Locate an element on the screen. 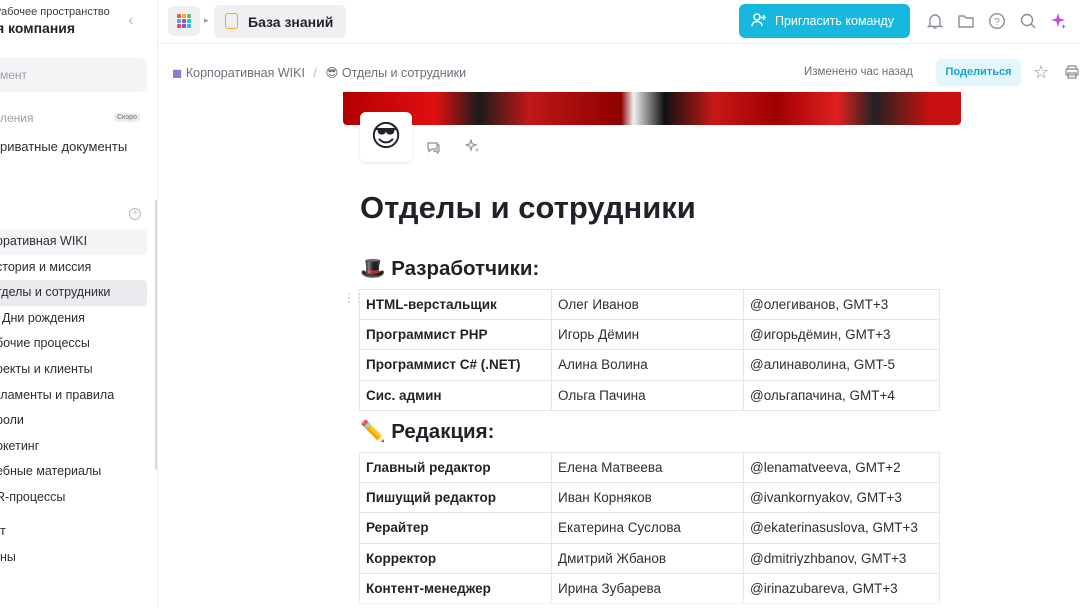 This screenshot has width=1080, height=608. table-cell: @lenamatveeva, GMT+2 is located at coordinates (841, 467).